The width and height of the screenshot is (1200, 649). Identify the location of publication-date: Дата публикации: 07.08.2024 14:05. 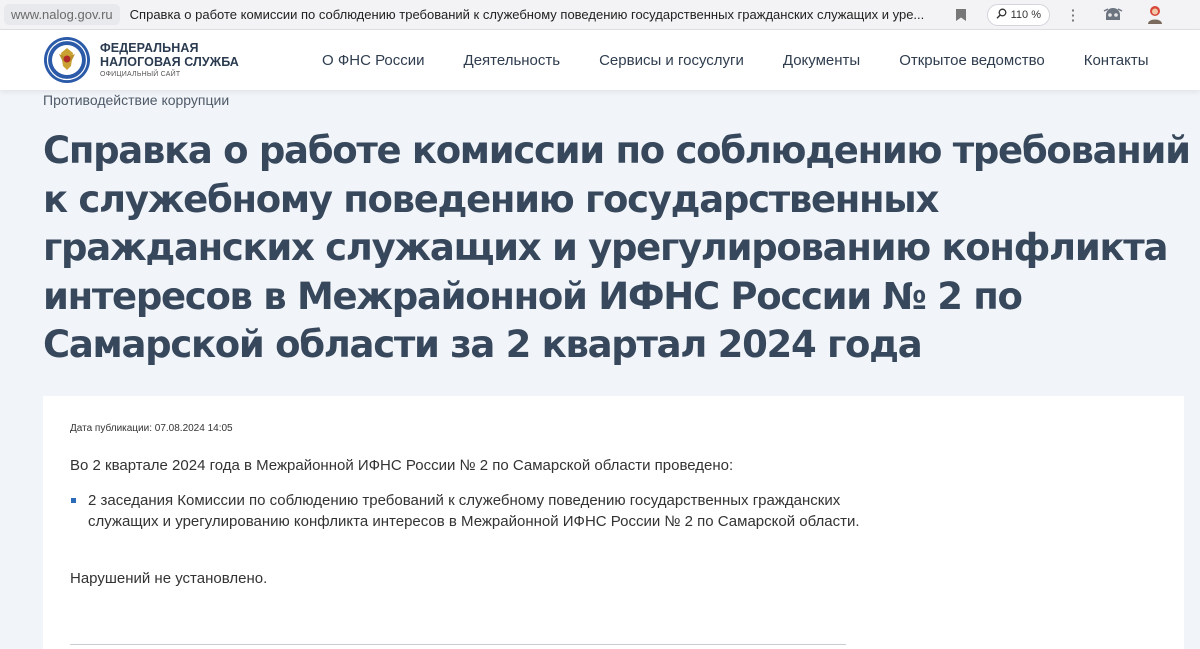
(151, 428).